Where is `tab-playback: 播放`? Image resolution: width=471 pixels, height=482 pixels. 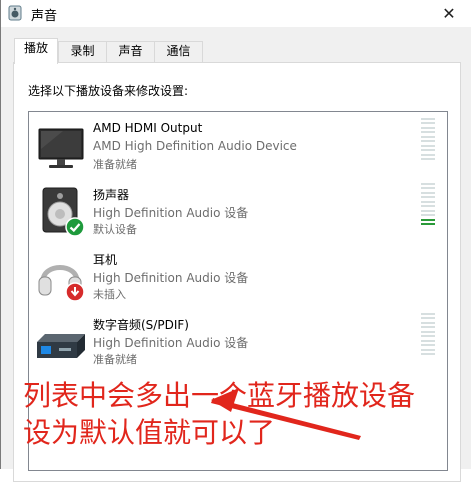
tab-playback: 播放 is located at coordinates (36, 51).